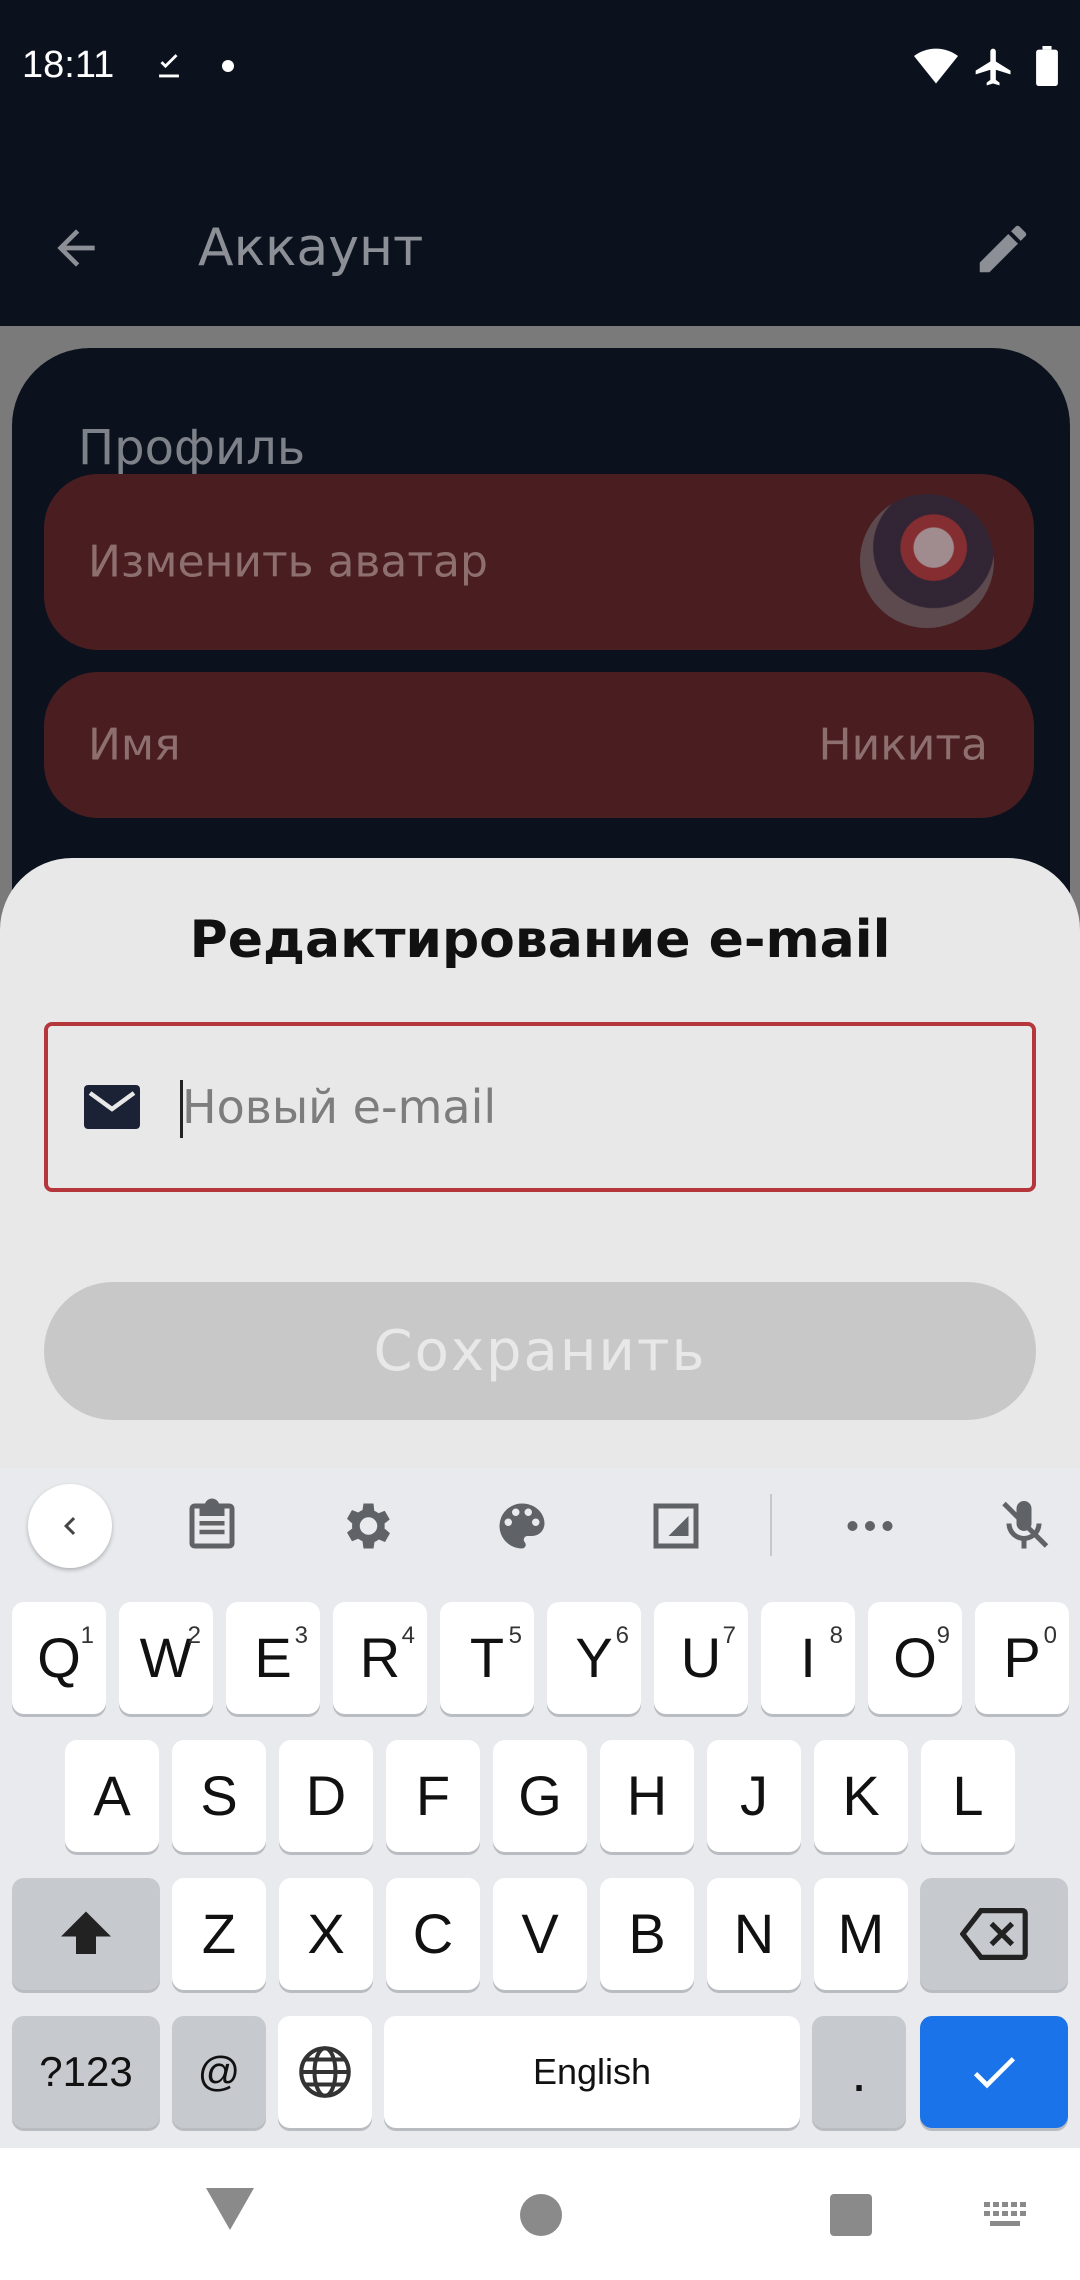  I want to click on key-z: Z, so click(219, 1934).